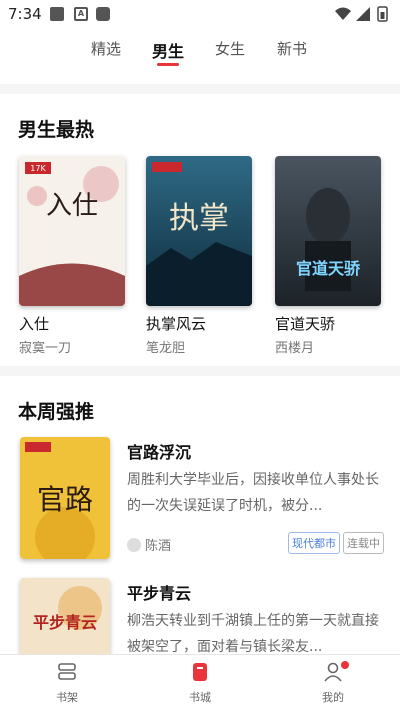 This screenshot has height=710, width=400. I want to click on svg-text: 平步青云, so click(65, 622).